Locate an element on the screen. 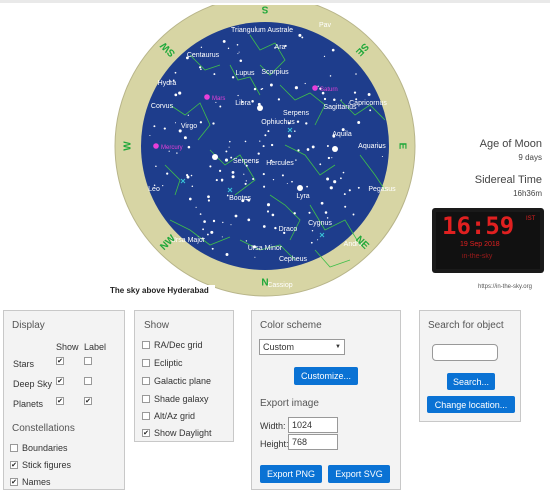 This screenshot has width=550, height=490. planets-label-checkbox: ✔ is located at coordinates (88, 401).